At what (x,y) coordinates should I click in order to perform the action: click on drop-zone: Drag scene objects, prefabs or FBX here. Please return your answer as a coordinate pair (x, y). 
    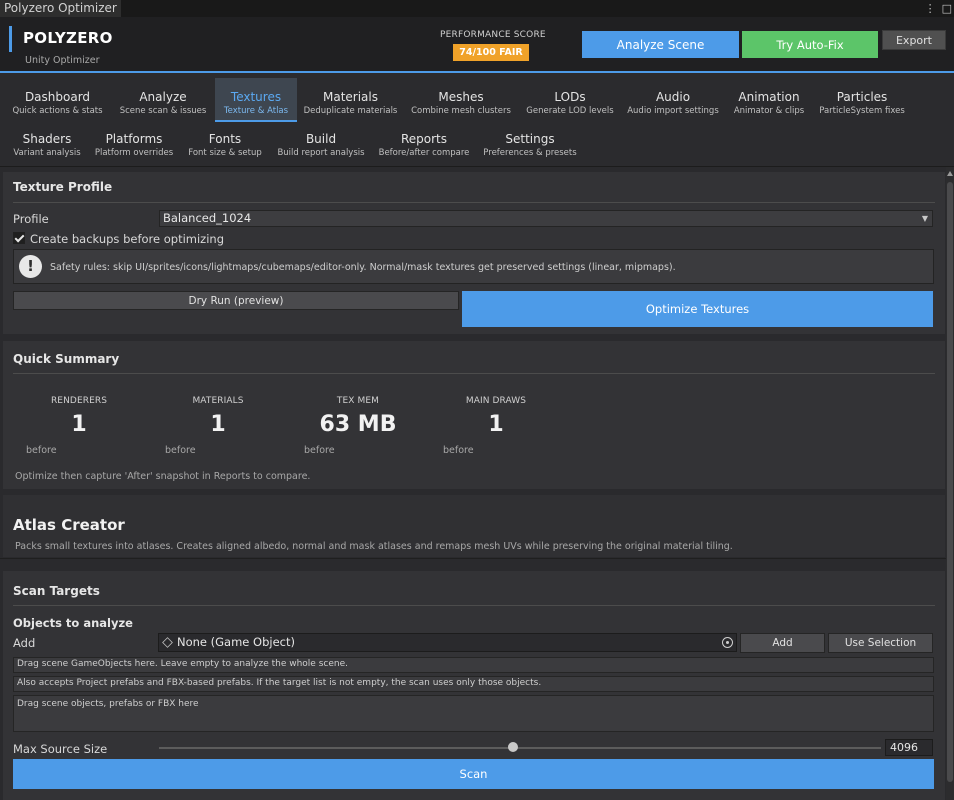
    Looking at the image, I should click on (473, 713).